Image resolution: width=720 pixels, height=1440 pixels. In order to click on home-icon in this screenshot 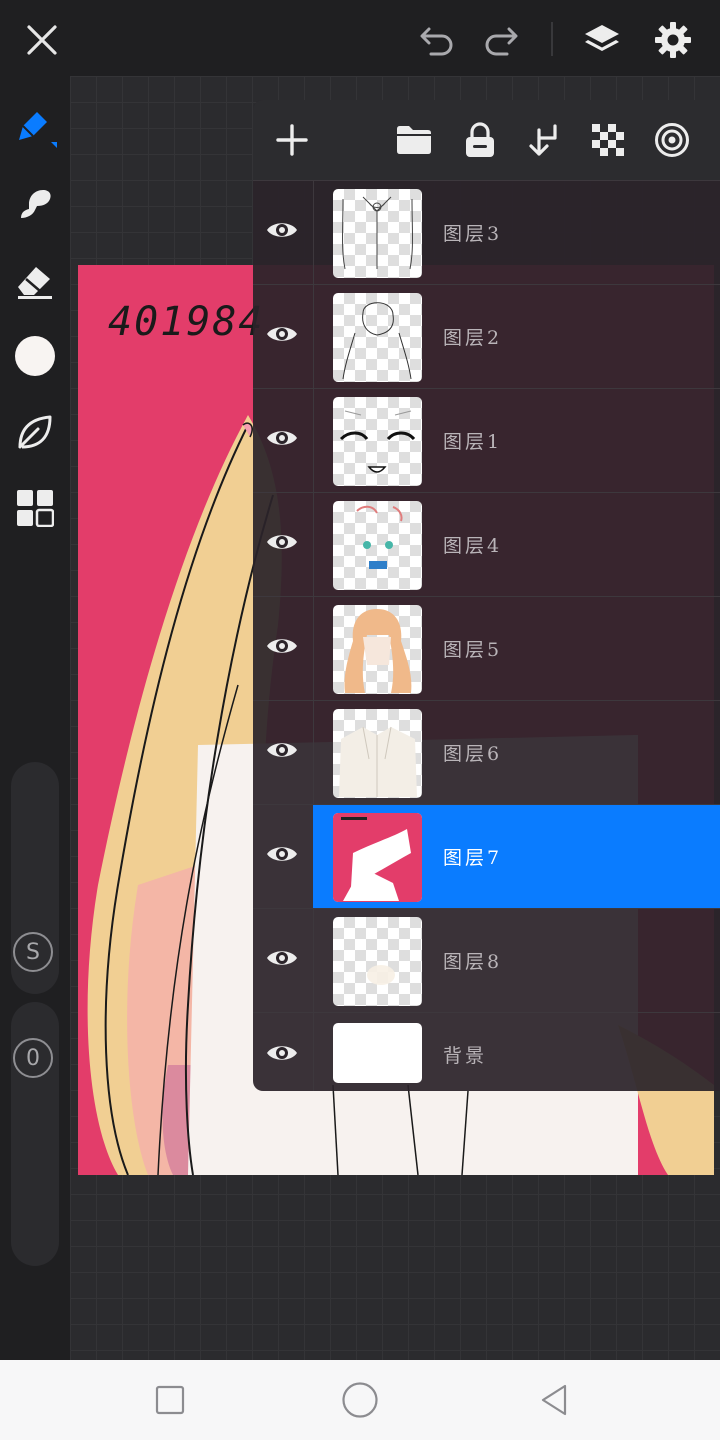, I will do `click(360, 1400)`.